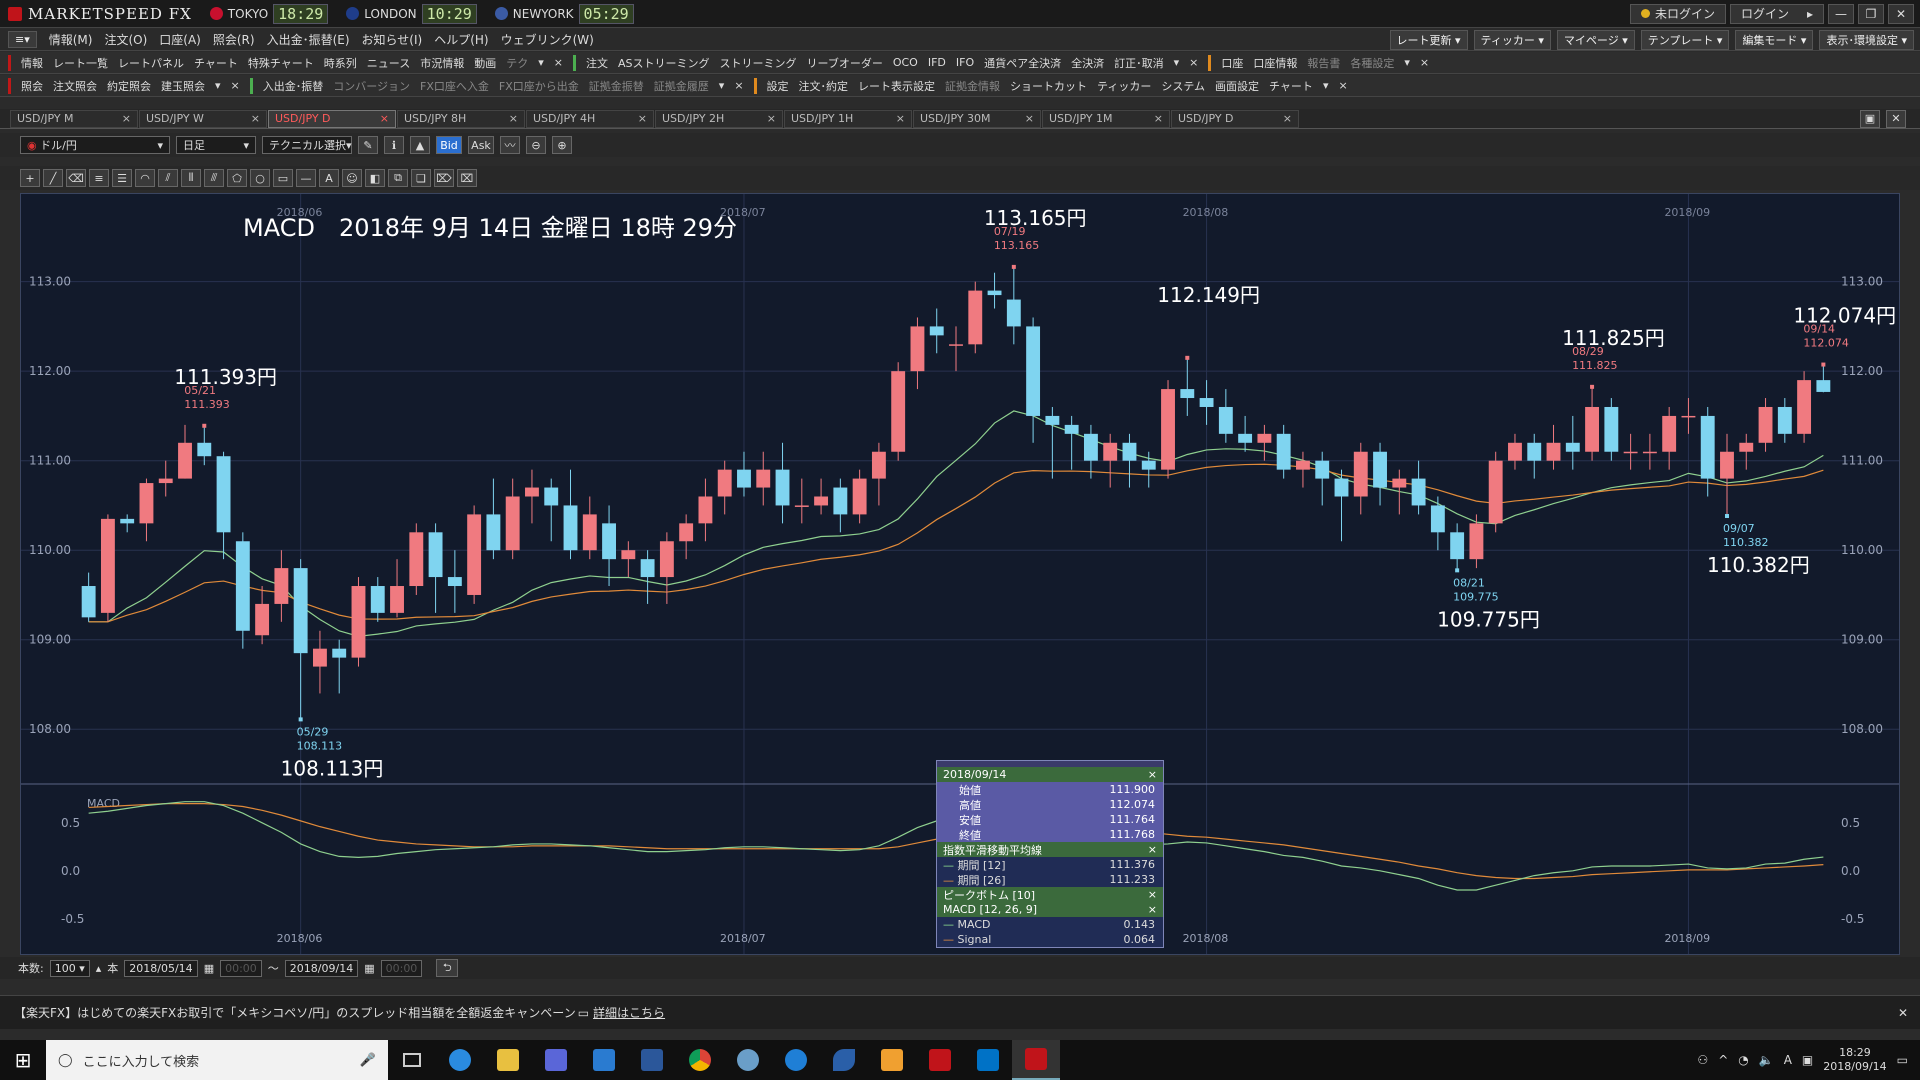 The height and width of the screenshot is (1080, 1920). What do you see at coordinates (161, 968) in the screenshot?
I see `from-date-input: 2018/05/14` at bounding box center [161, 968].